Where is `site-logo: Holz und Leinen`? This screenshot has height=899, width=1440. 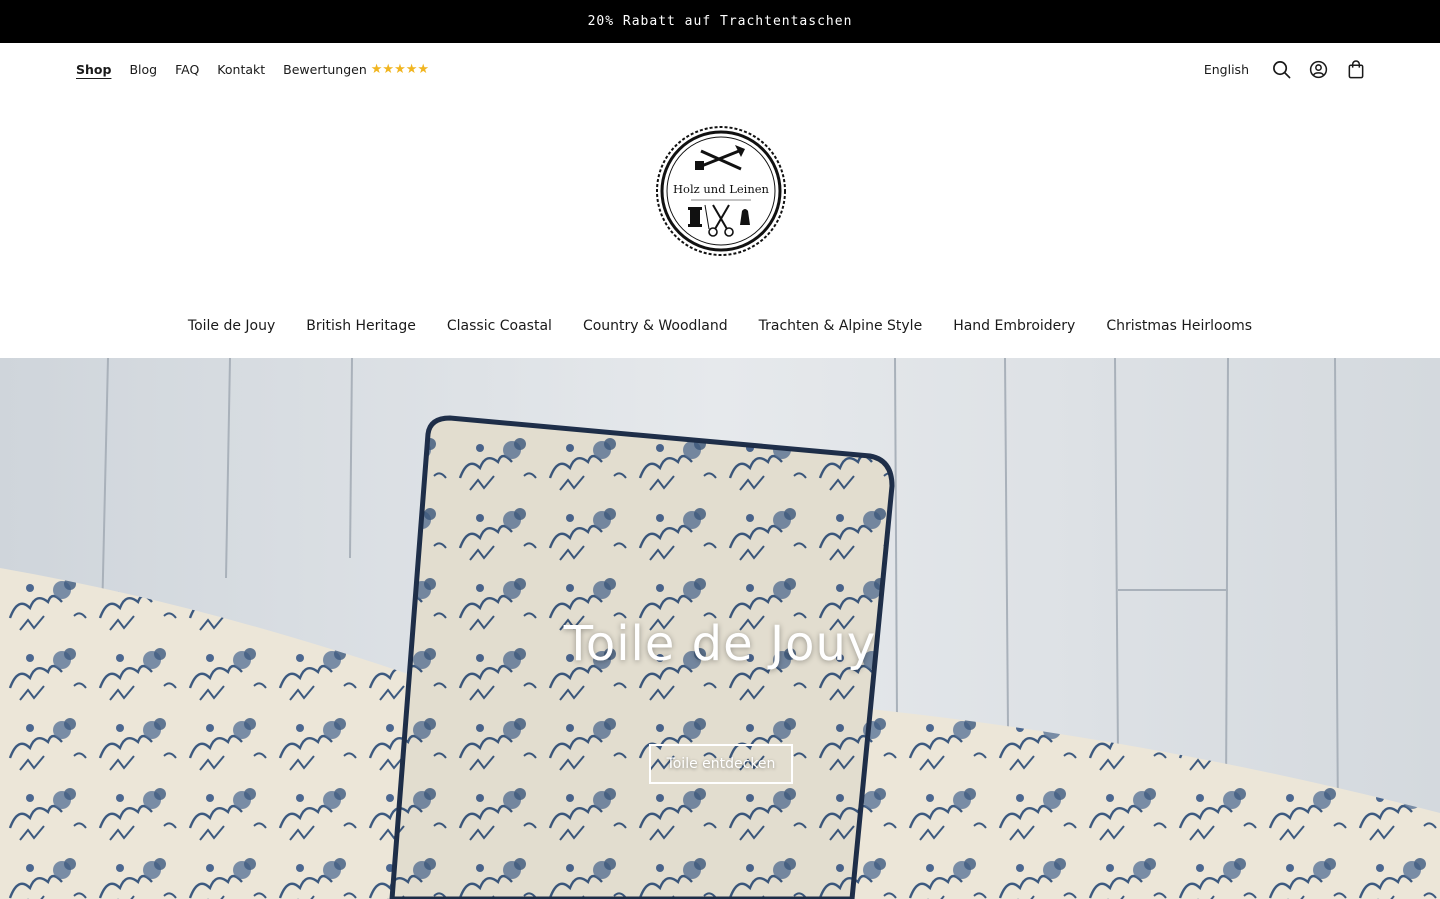 site-logo: Holz und Leinen is located at coordinates (721, 191).